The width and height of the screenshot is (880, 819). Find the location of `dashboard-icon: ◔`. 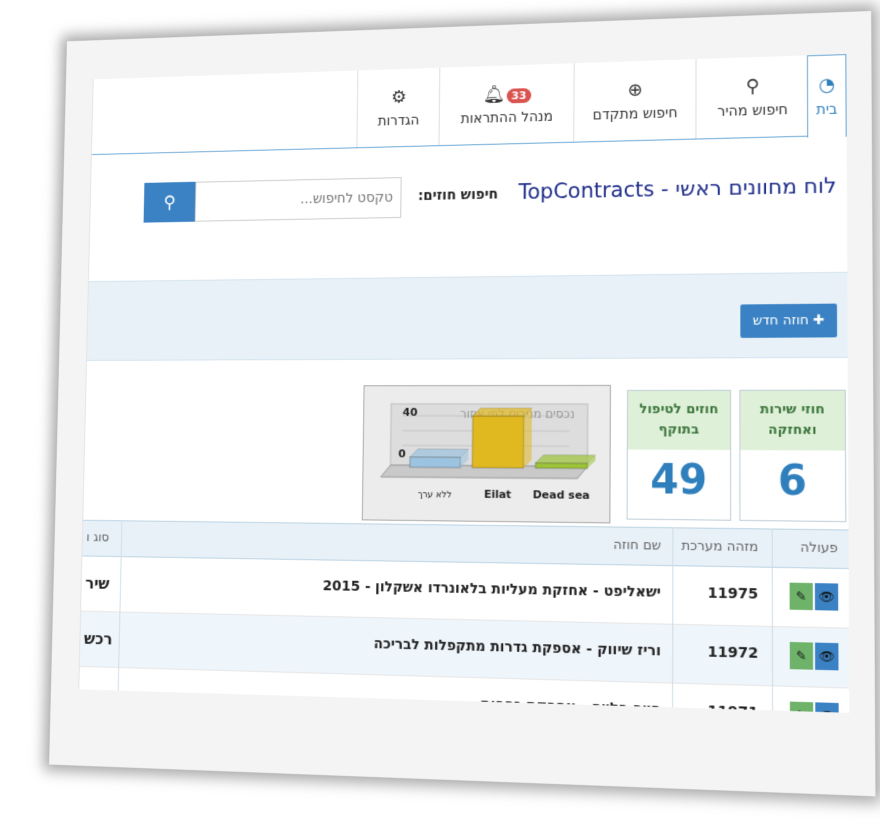

dashboard-icon: ◔ is located at coordinates (827, 86).